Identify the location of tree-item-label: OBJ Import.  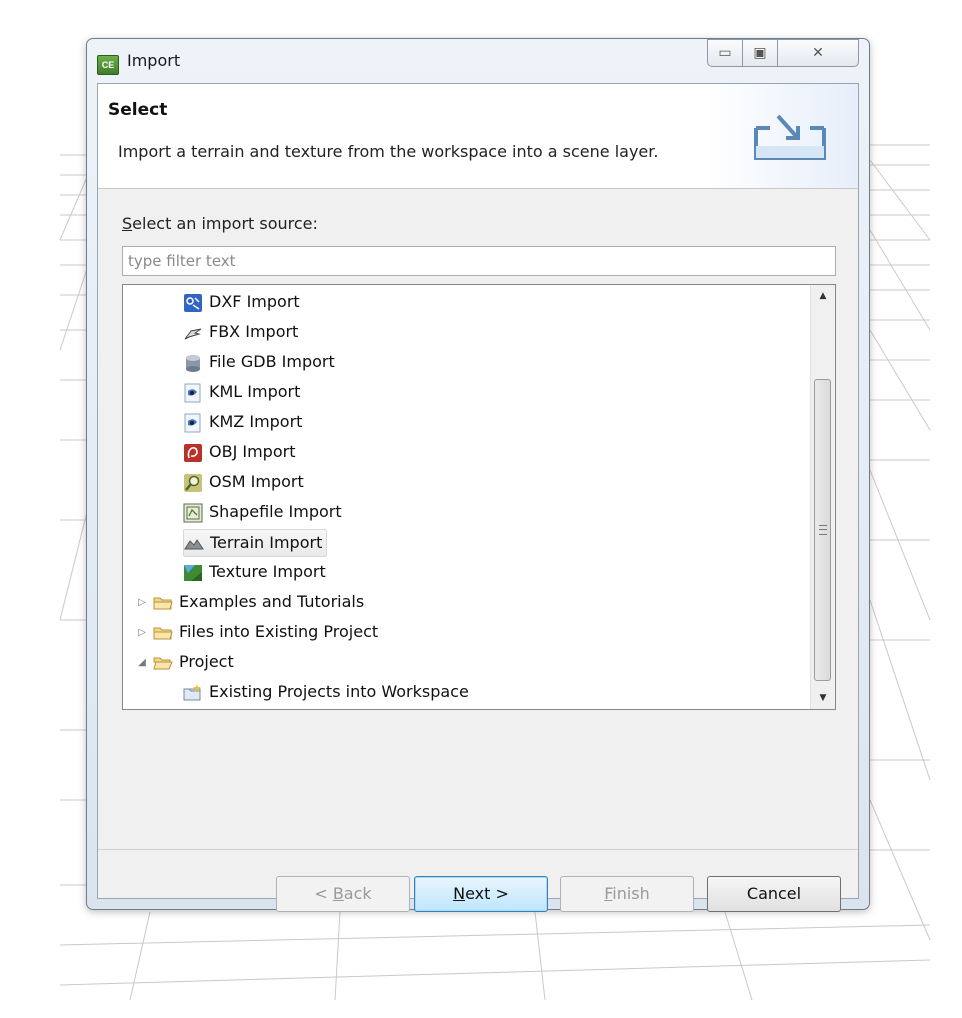
(252, 451).